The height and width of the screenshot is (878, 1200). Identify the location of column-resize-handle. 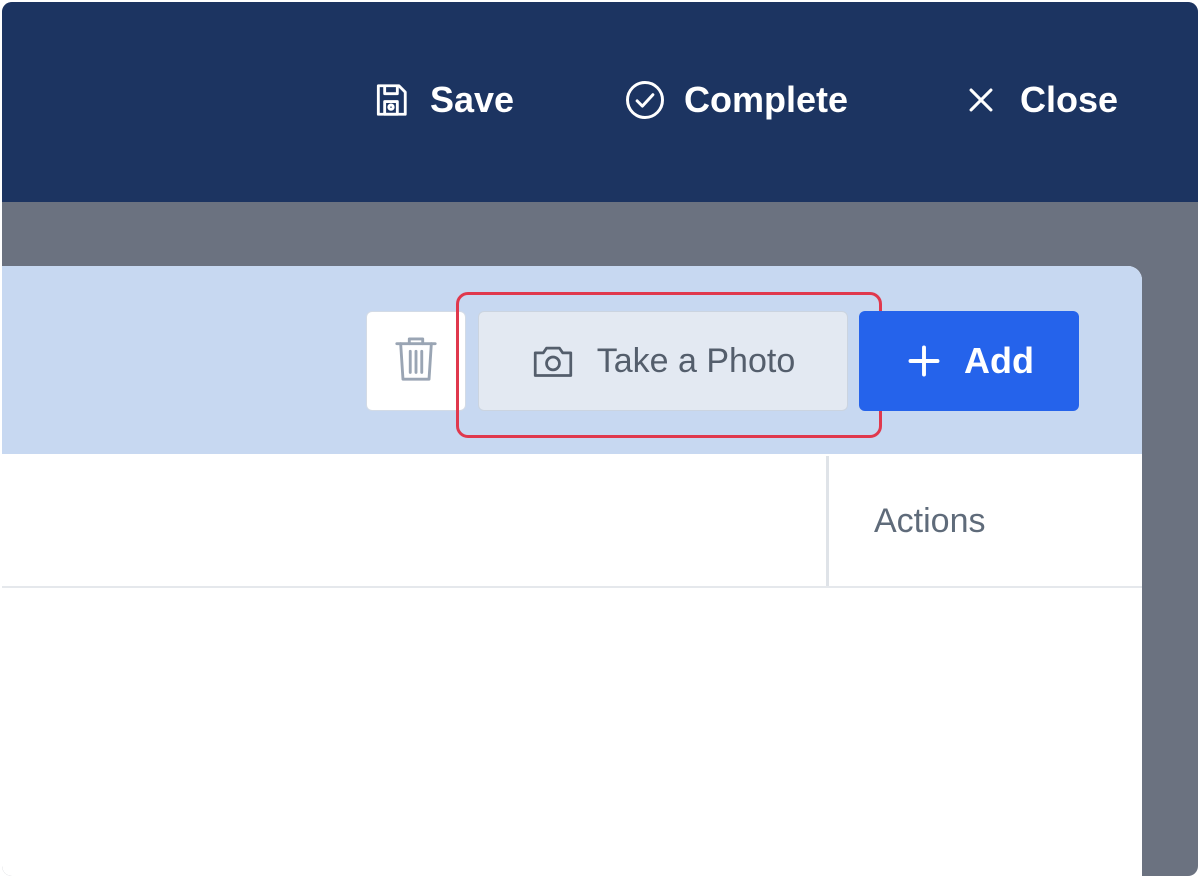
(827, 521).